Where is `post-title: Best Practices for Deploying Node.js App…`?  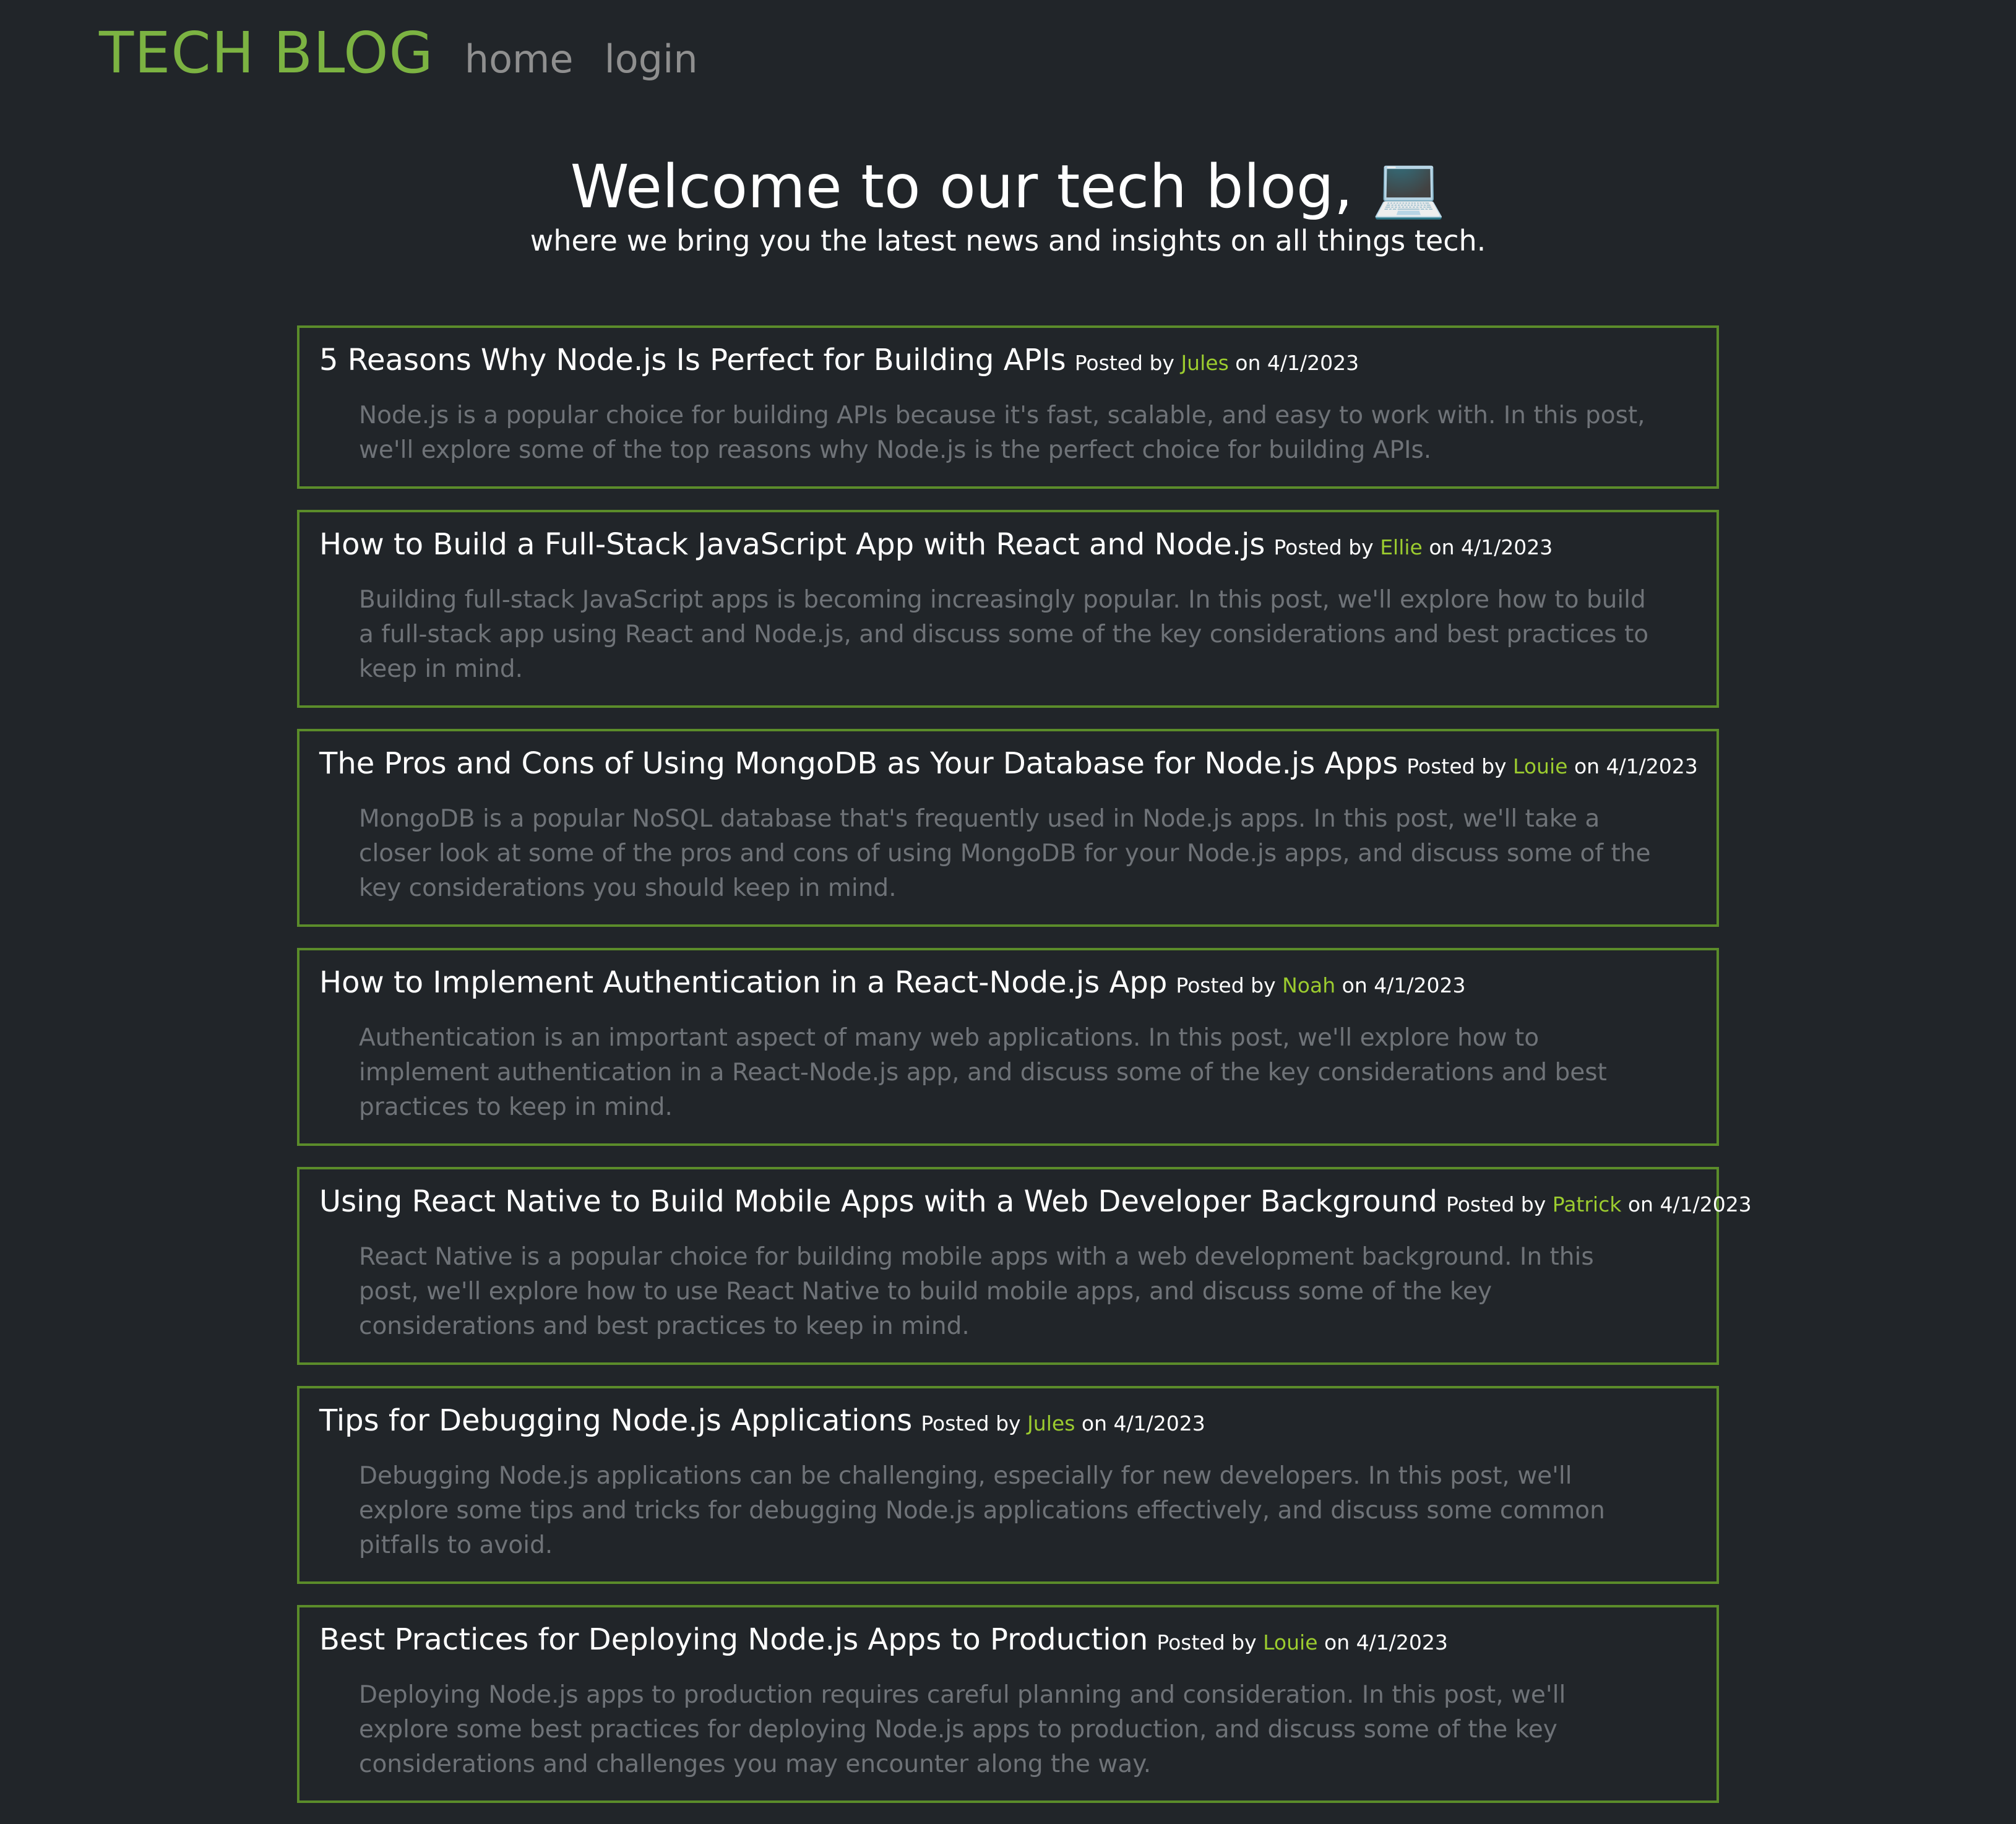 post-title: Best Practices for Deploying Node.js App… is located at coordinates (733, 1639).